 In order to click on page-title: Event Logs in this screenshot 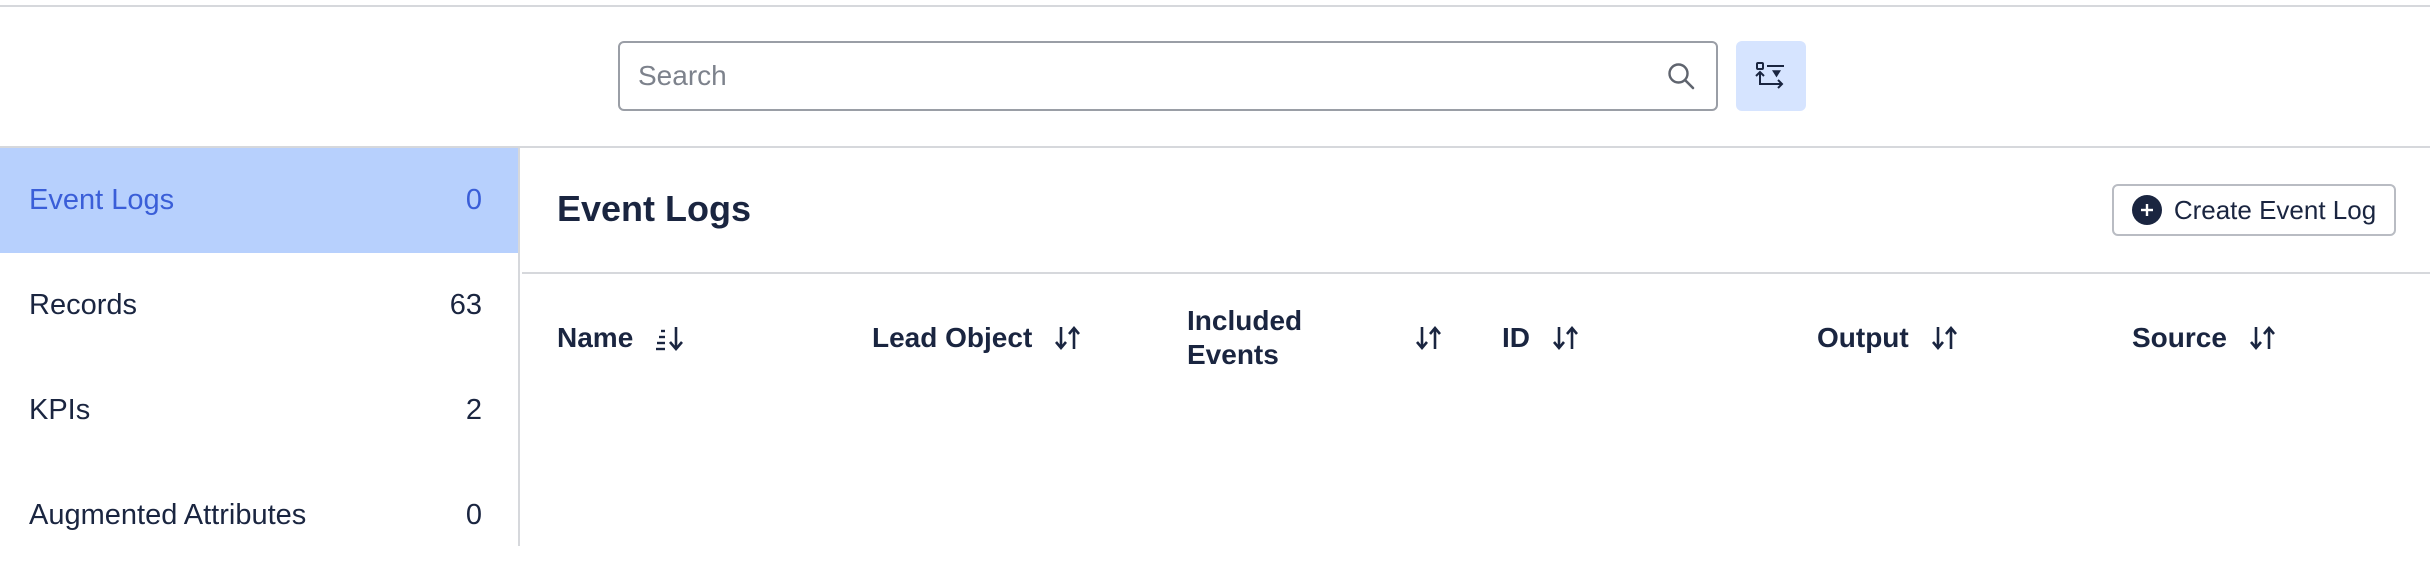, I will do `click(654, 208)`.